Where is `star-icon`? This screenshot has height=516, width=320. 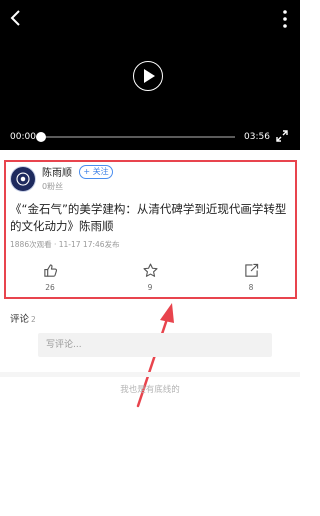 star-icon is located at coordinates (150, 270).